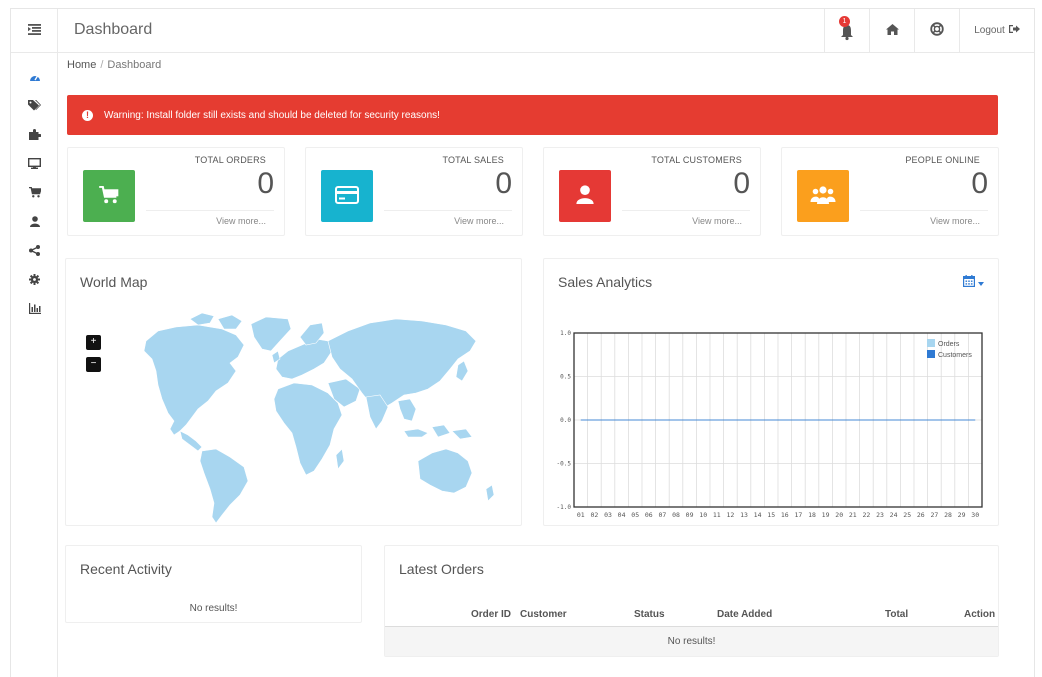 This screenshot has width=1042, height=677. I want to click on chart-y-tick-label: 0.0, so click(565, 420).